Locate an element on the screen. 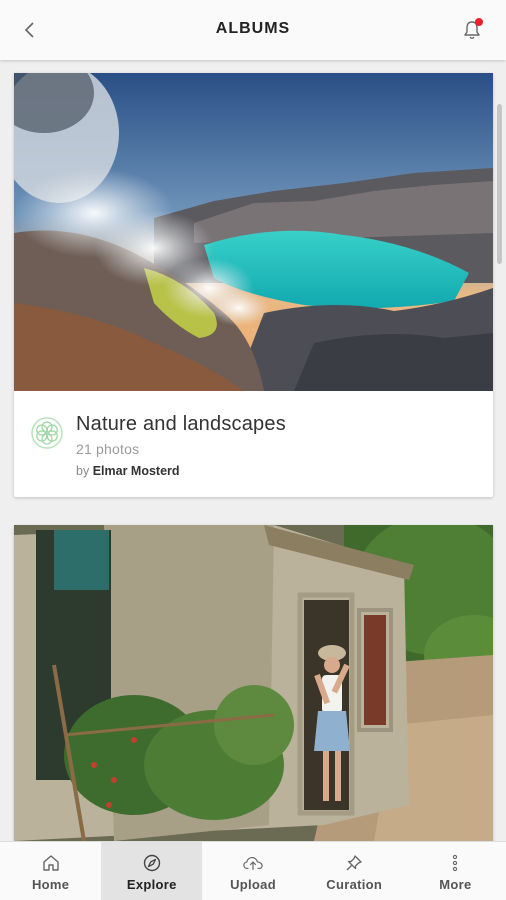 This screenshot has width=506, height=900. nav-item-curation: Curation is located at coordinates (354, 871).